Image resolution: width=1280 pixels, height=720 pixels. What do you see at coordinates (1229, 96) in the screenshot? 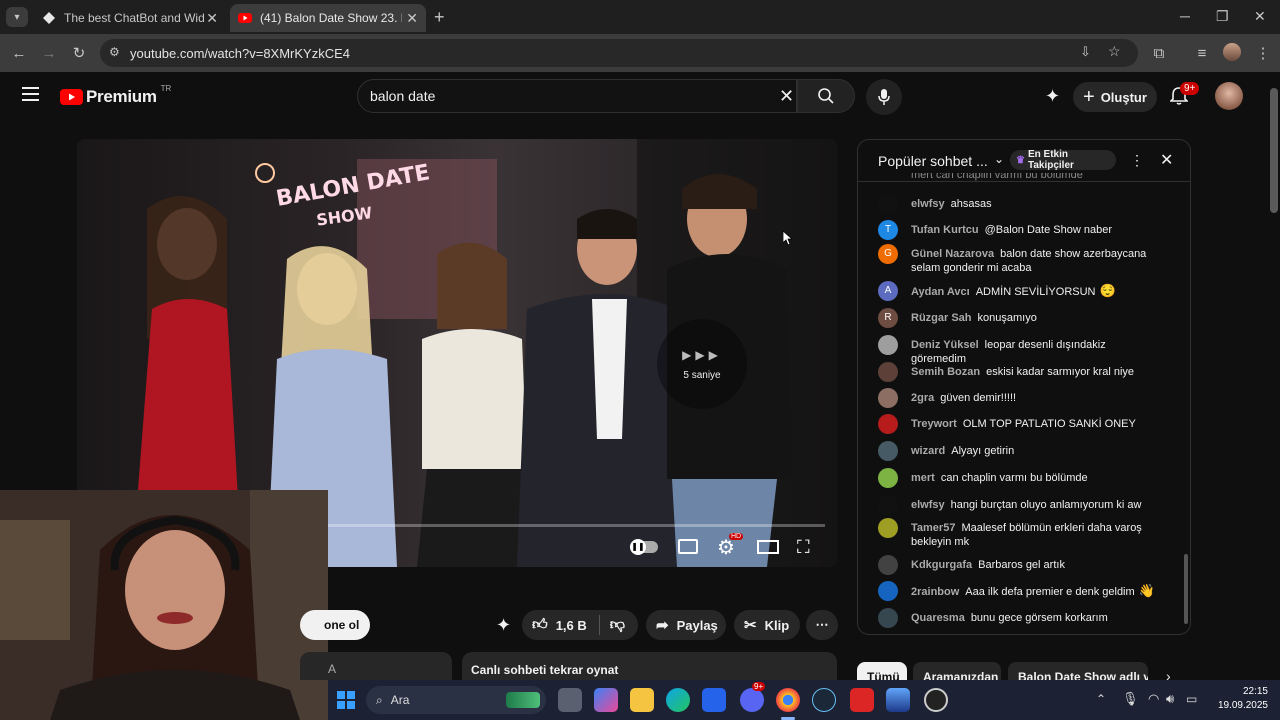
I see `account-avatar` at bounding box center [1229, 96].